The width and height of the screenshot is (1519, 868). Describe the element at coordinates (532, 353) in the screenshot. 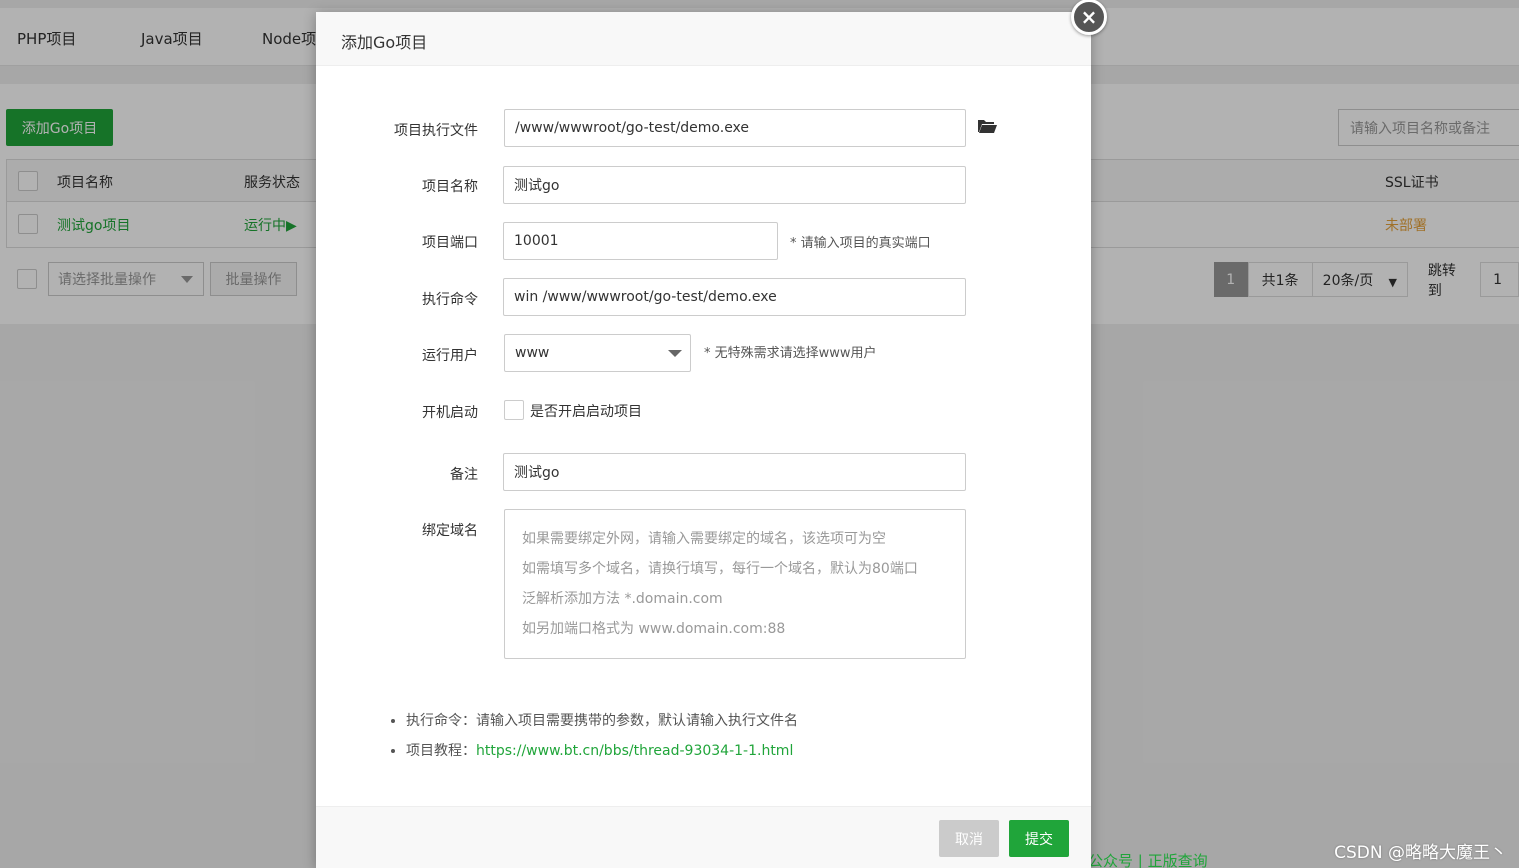

I see `user-select-value: www` at that location.